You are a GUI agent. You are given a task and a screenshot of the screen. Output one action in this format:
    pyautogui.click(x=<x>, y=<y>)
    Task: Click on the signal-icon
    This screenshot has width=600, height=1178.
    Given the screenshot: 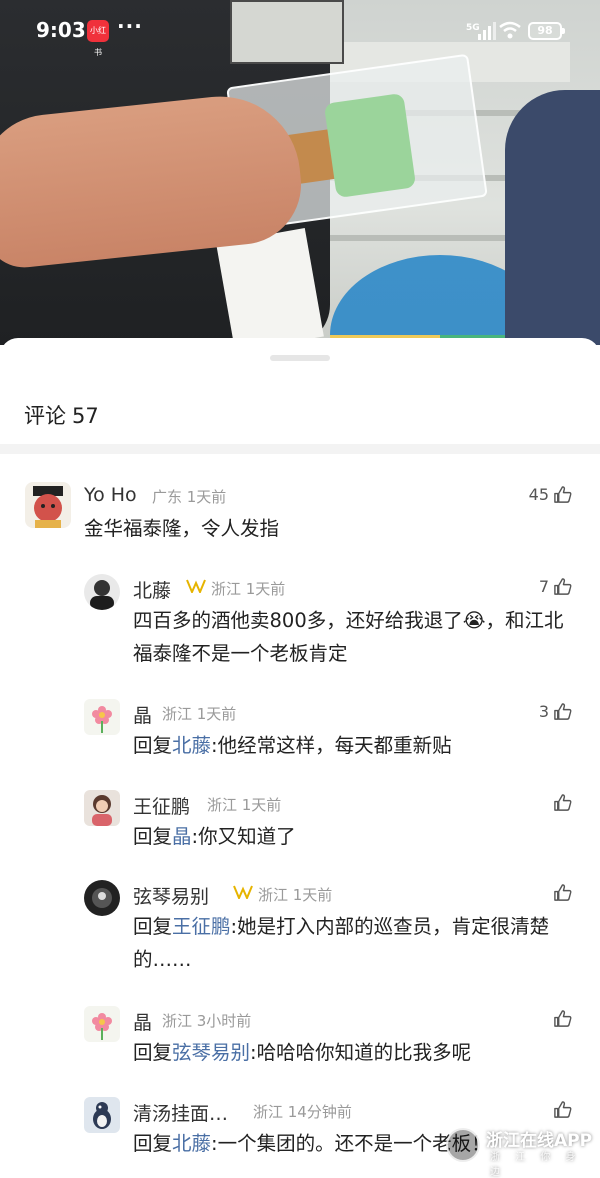 What is the action you would take?
    pyautogui.click(x=485, y=31)
    